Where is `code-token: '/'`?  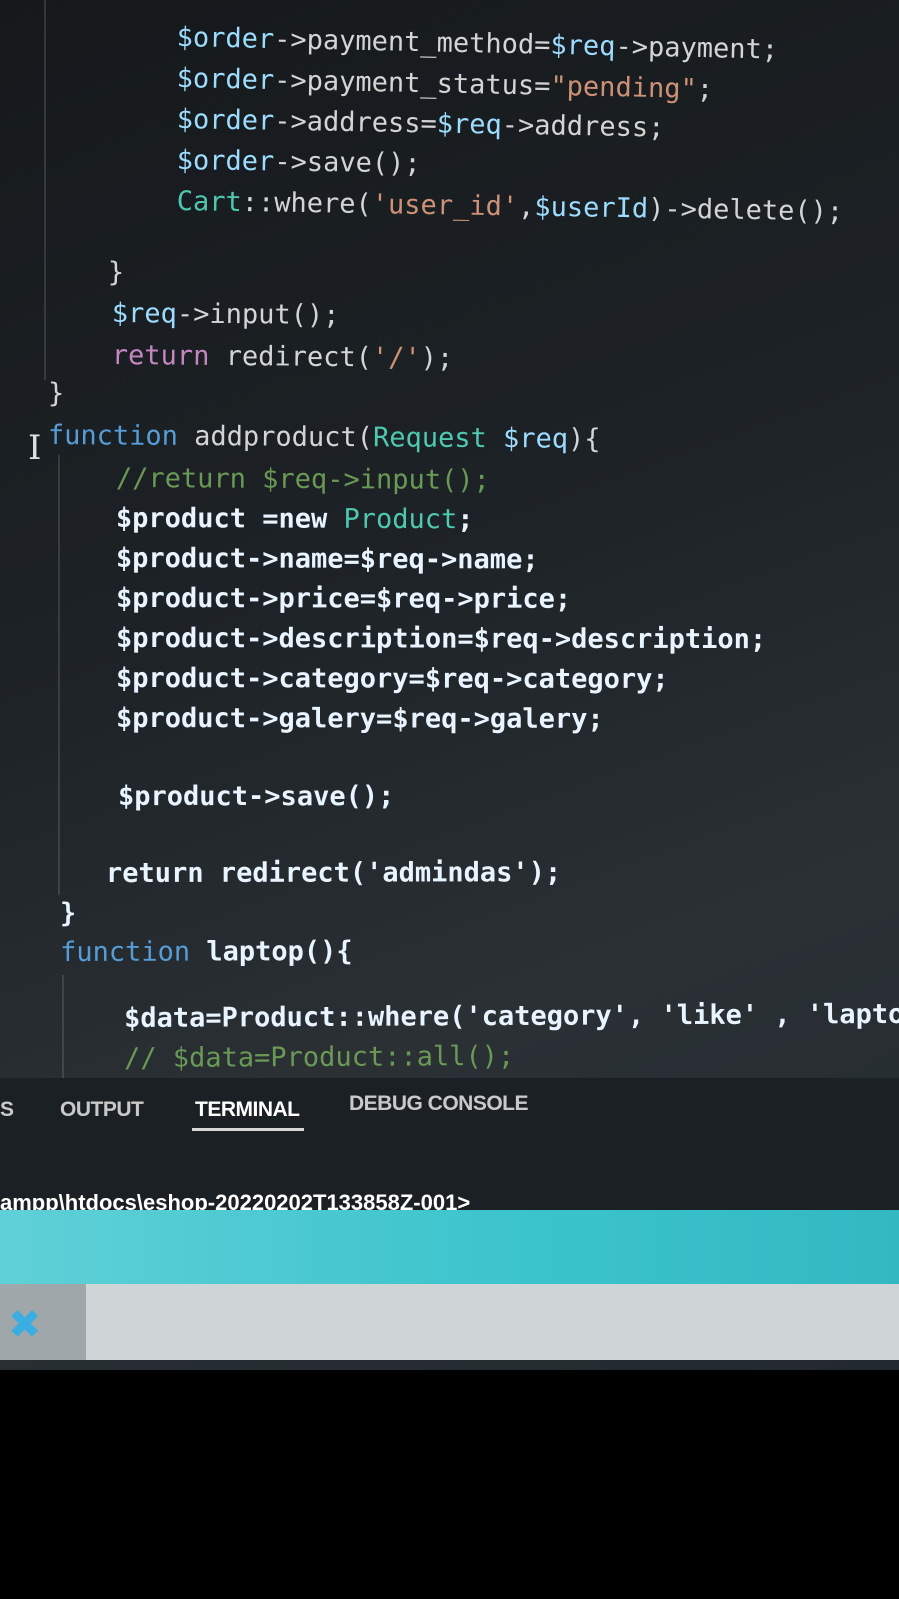 code-token: '/' is located at coordinates (396, 358).